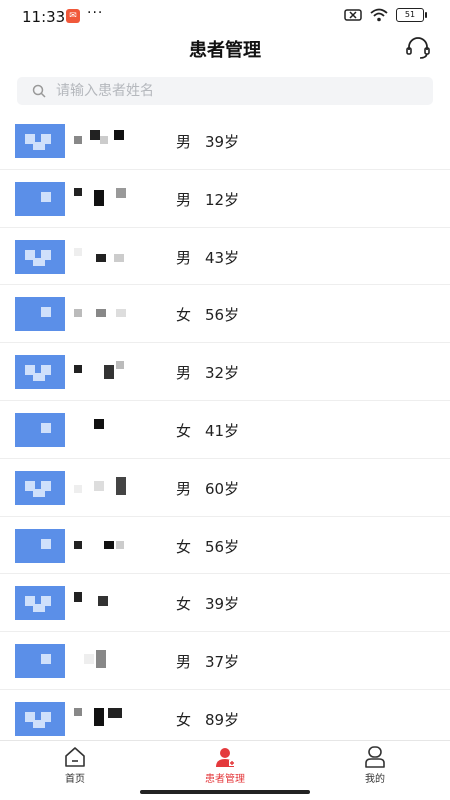 This screenshot has width=450, height=800. I want to click on search-icon, so click(39, 91).